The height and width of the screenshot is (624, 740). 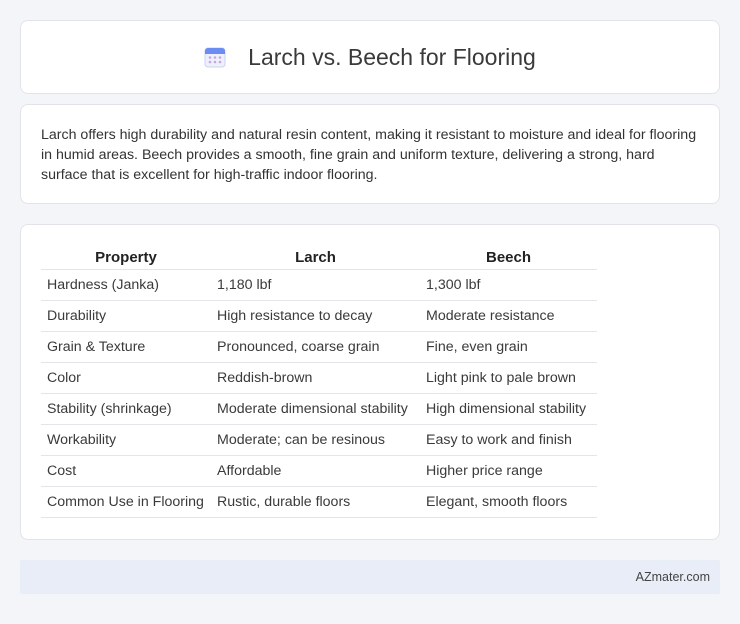 What do you see at coordinates (126, 502) in the screenshot?
I see `table-cell-property: Common Use in Flooring` at bounding box center [126, 502].